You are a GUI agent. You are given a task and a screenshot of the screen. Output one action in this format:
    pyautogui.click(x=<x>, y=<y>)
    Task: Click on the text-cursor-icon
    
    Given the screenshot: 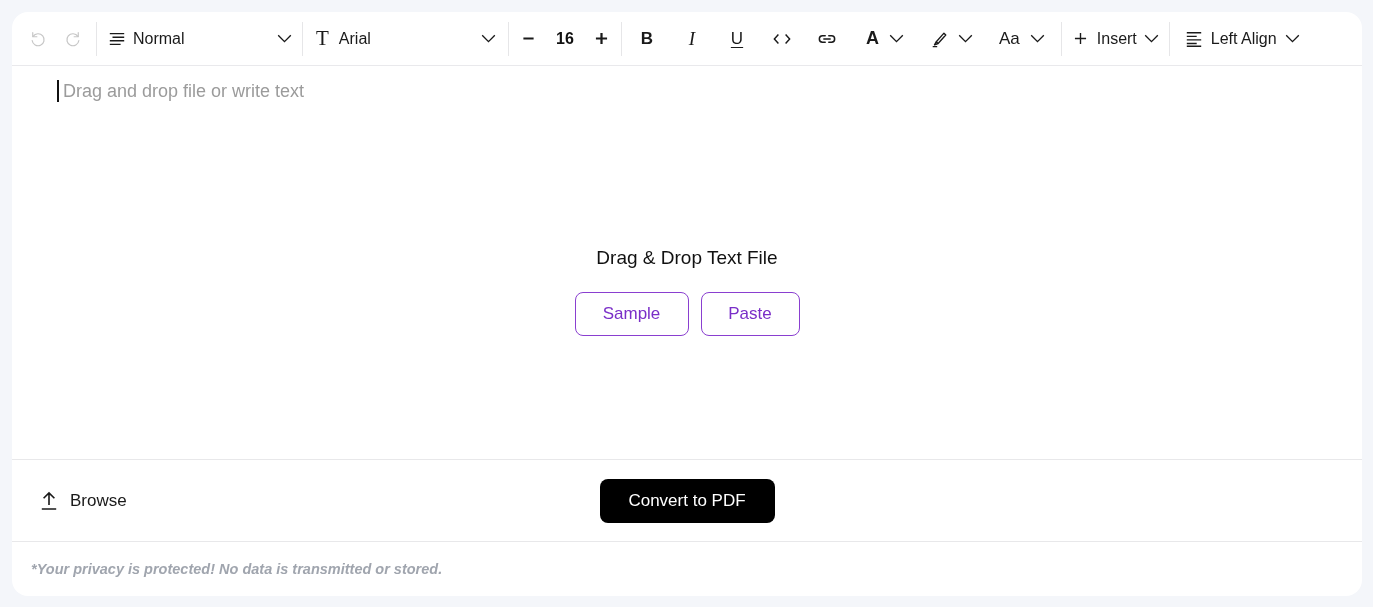 What is the action you would take?
    pyautogui.click(x=58, y=91)
    